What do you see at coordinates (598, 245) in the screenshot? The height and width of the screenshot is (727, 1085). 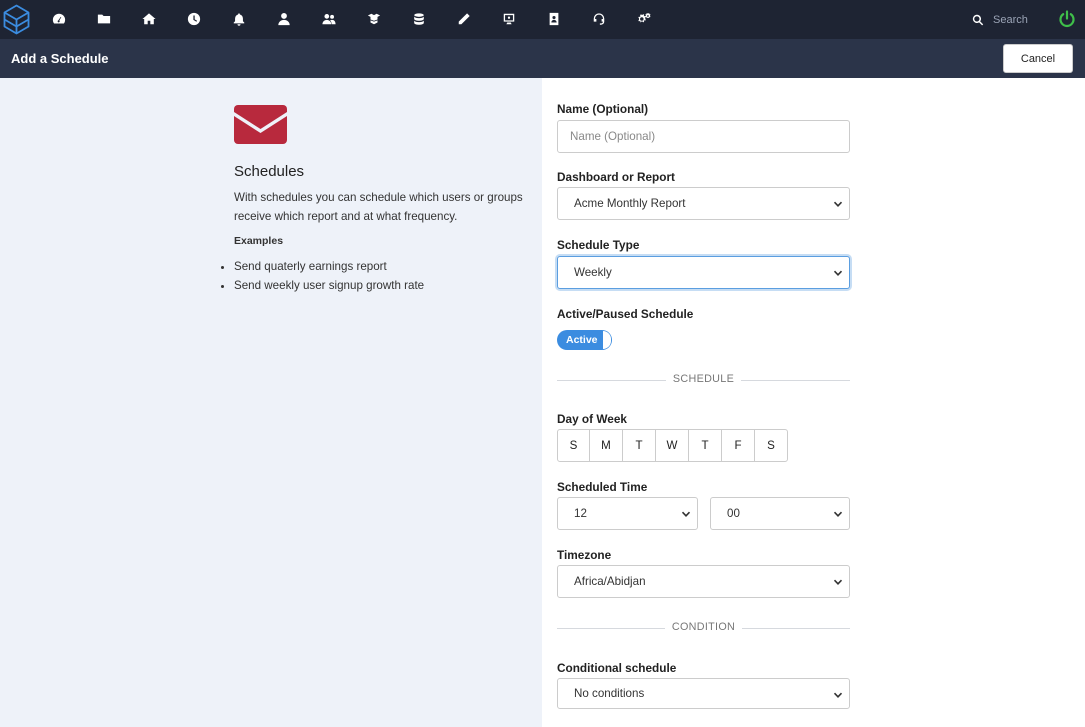 I see `schedule-type-label: Schedule Type` at bounding box center [598, 245].